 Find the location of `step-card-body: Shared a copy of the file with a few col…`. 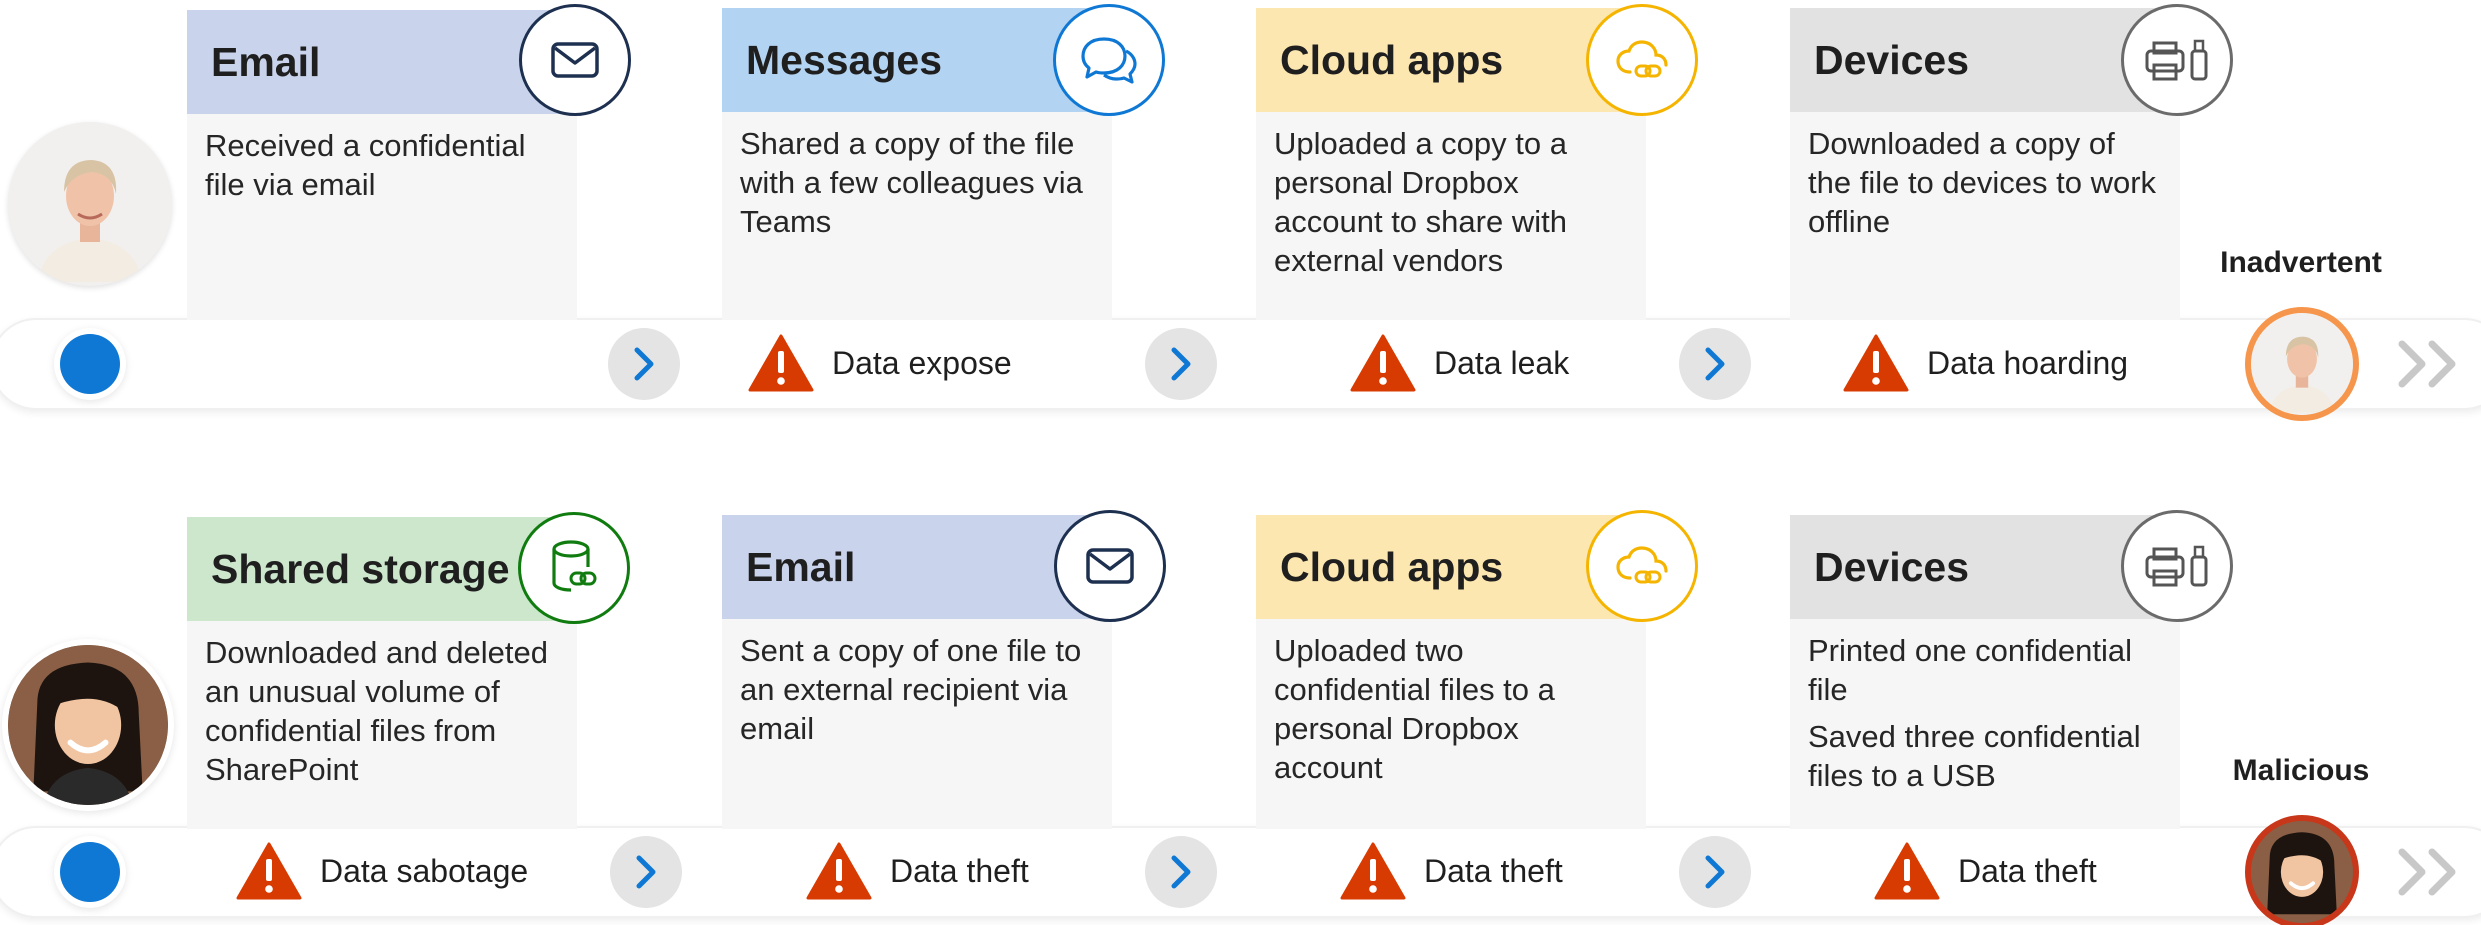

step-card-body: Shared a copy of the file with a few col… is located at coordinates (917, 216).